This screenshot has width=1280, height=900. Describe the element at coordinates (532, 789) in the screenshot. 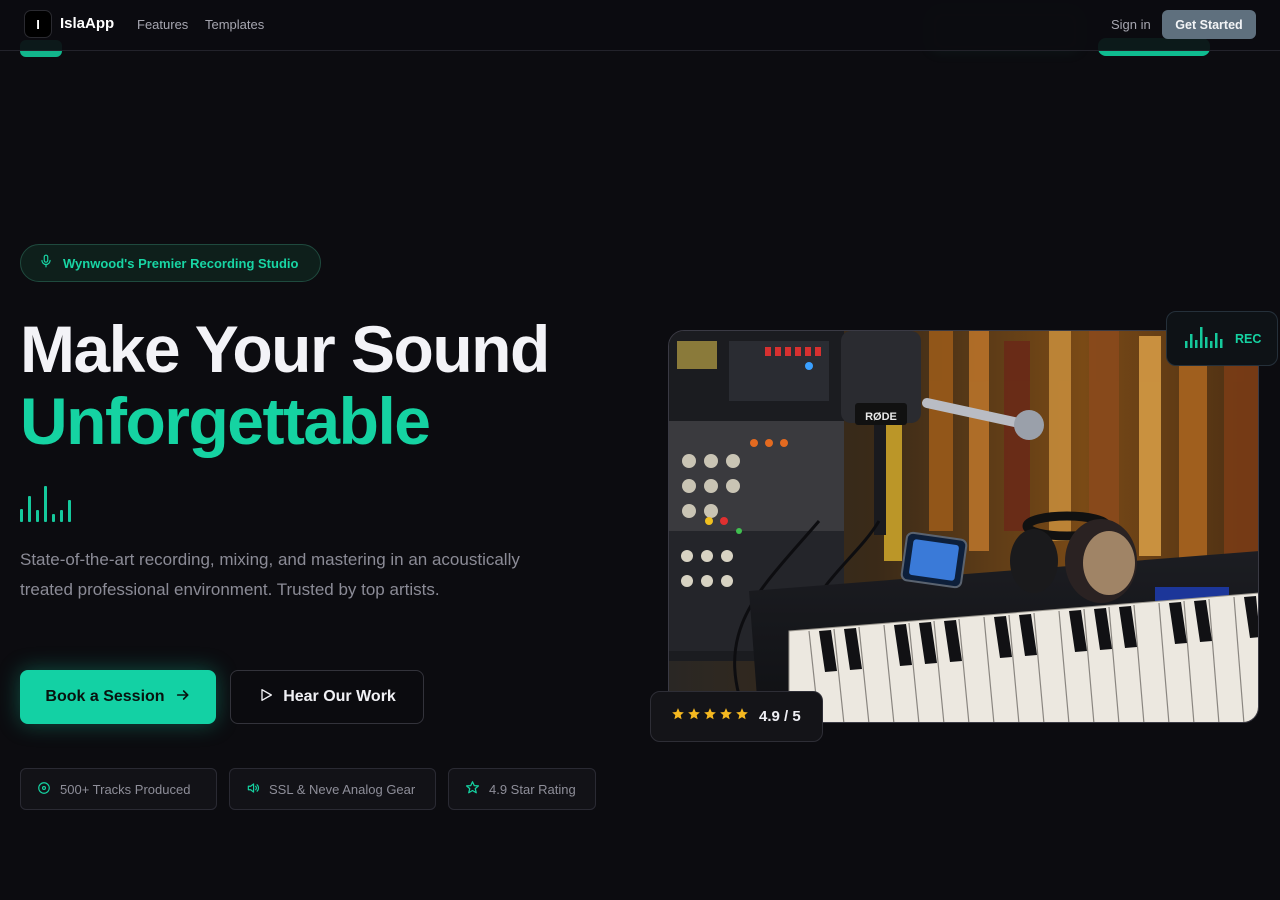

I see `stat-label: 4.9 Star Rating` at that location.